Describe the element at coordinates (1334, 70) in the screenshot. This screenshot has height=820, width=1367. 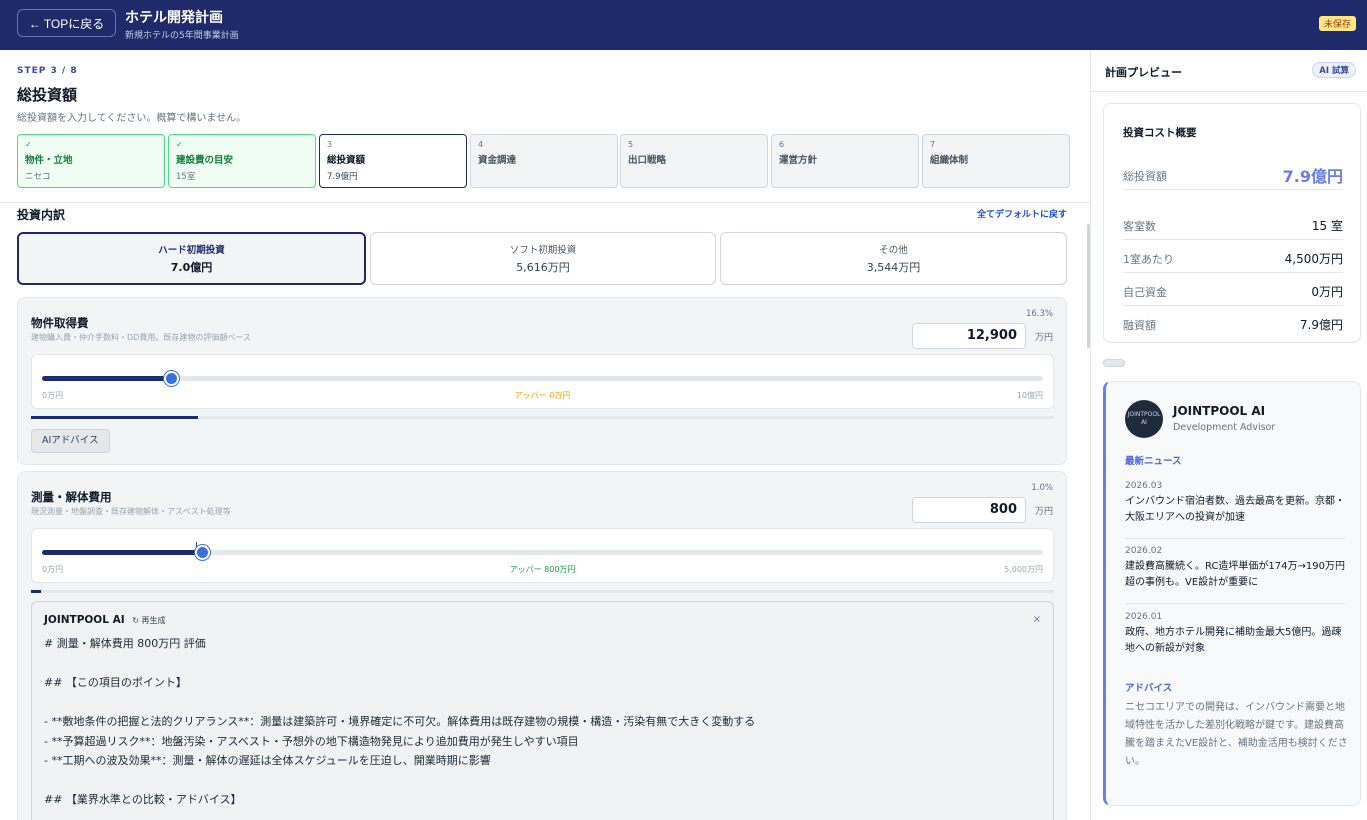
I see `ai-estimate-badge: AI 試算` at that location.